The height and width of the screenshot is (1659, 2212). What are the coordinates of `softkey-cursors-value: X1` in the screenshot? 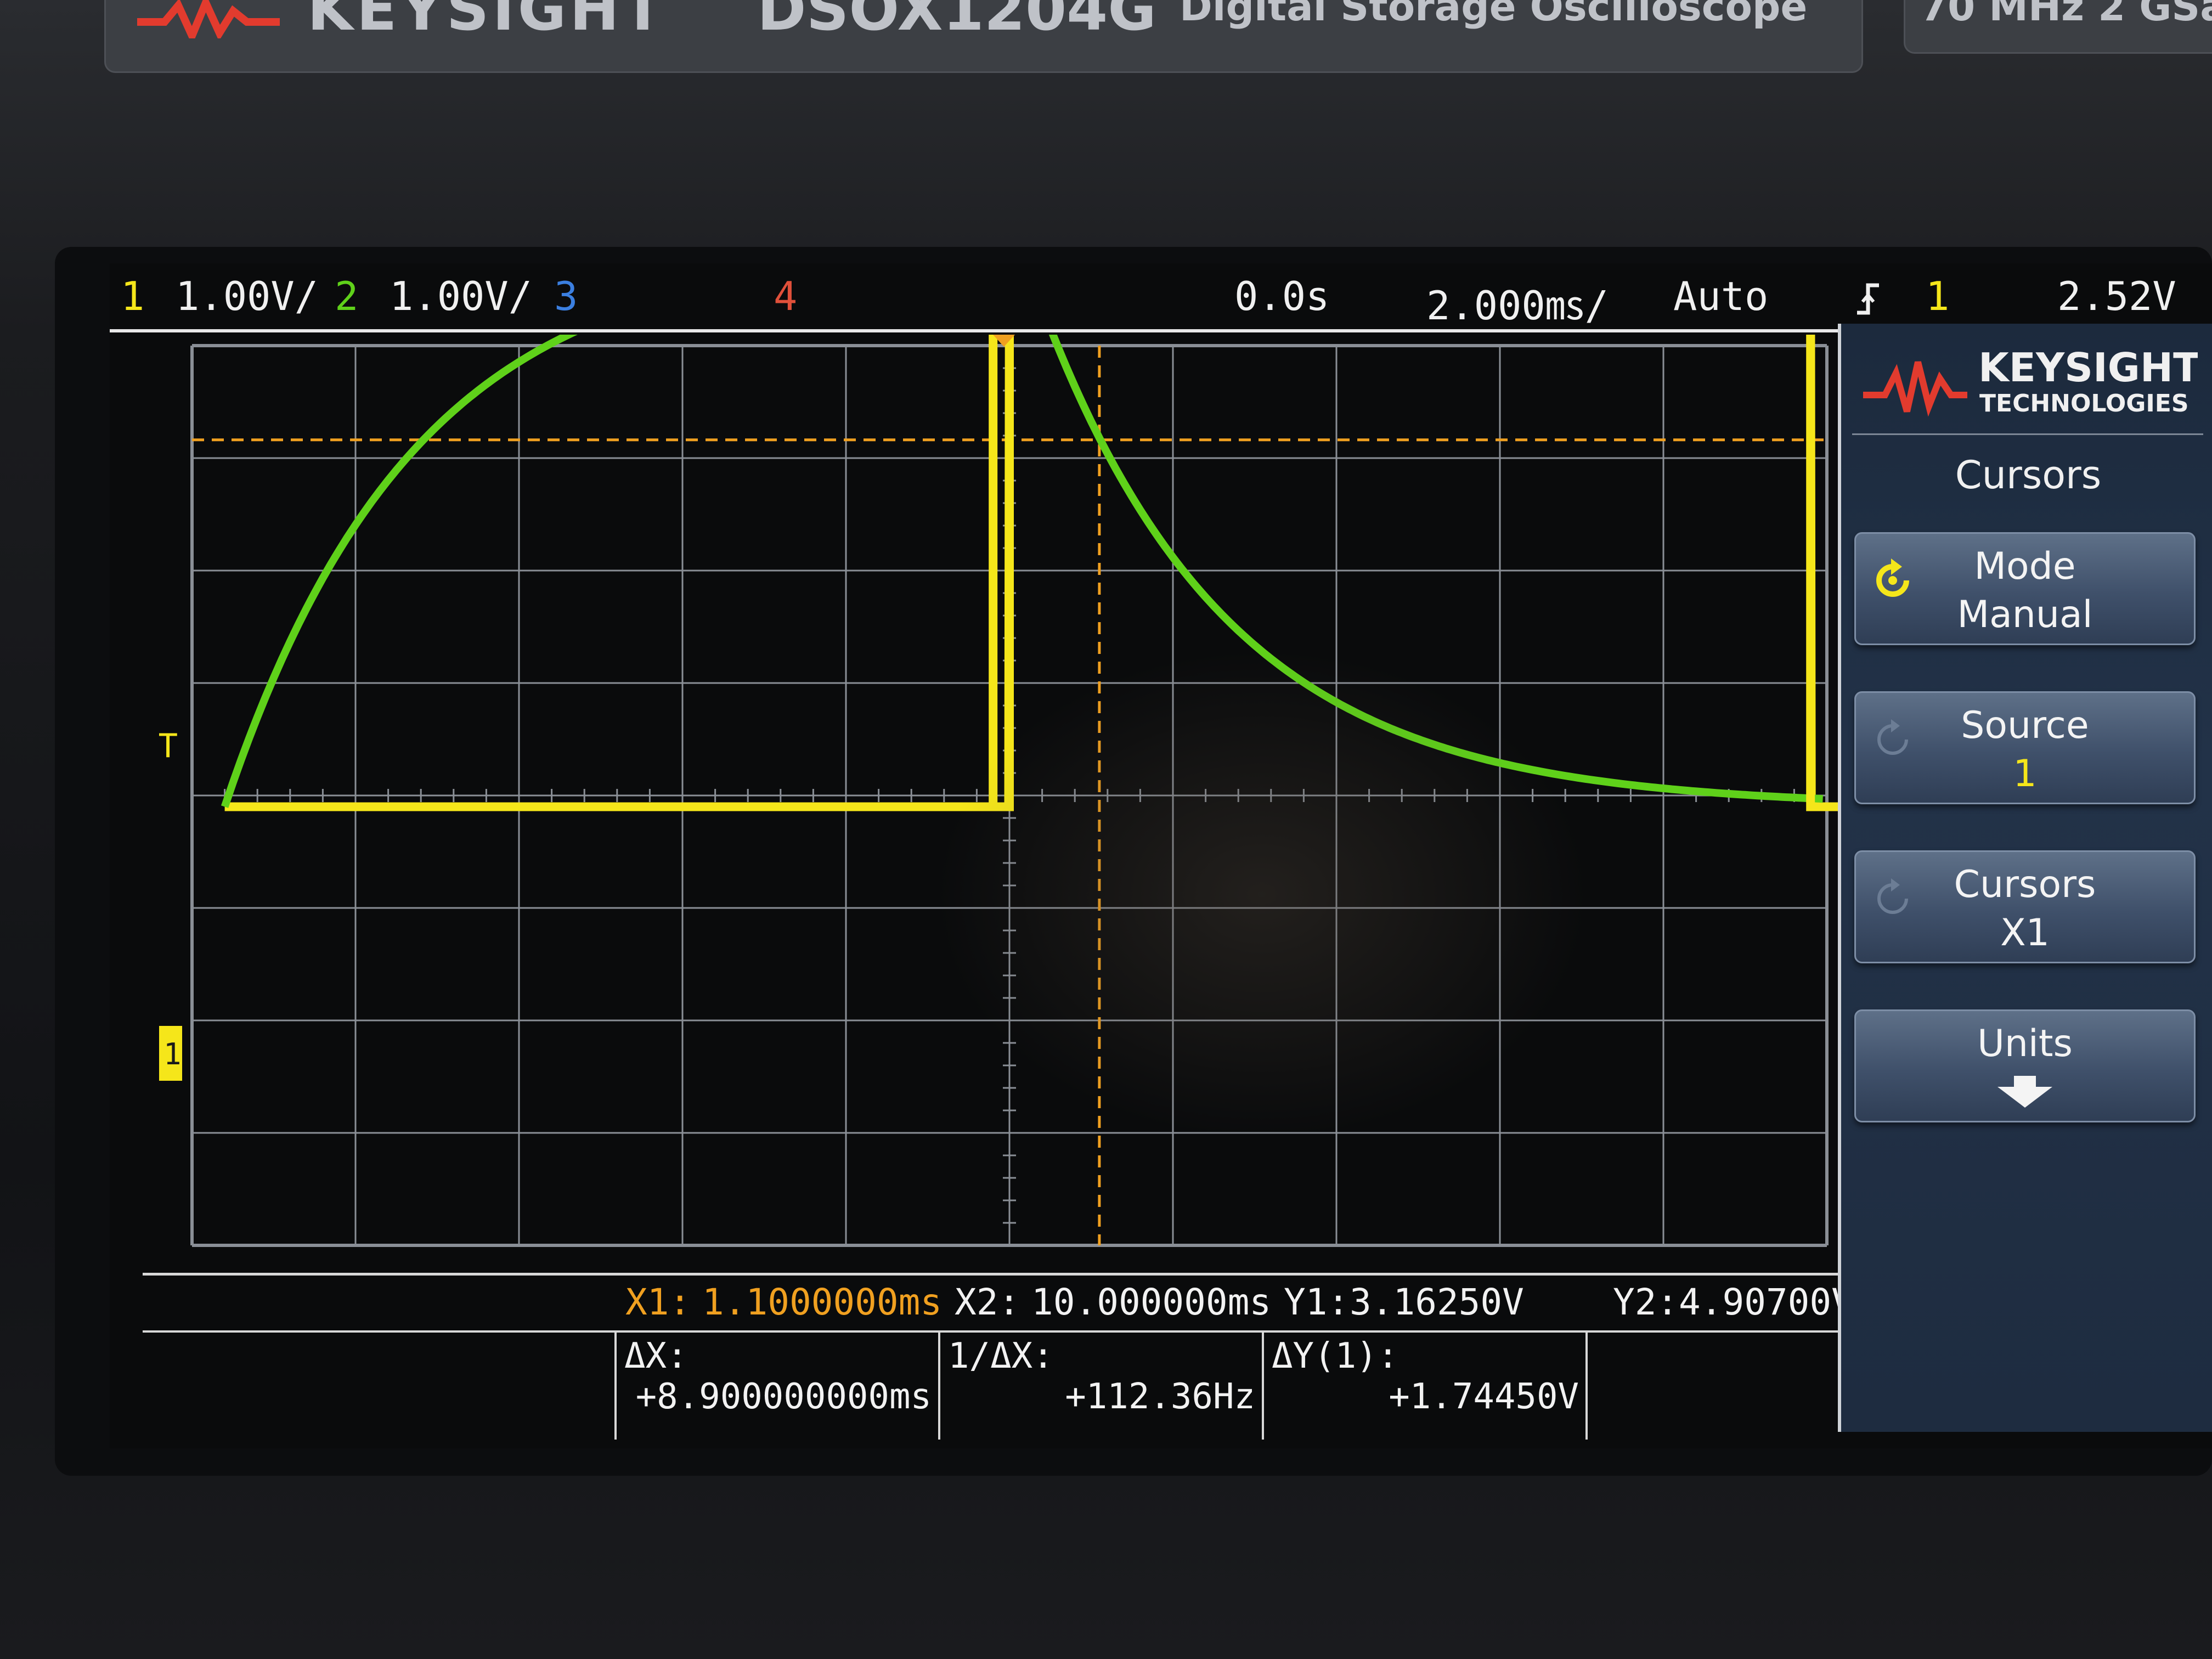 It's located at (2025, 933).